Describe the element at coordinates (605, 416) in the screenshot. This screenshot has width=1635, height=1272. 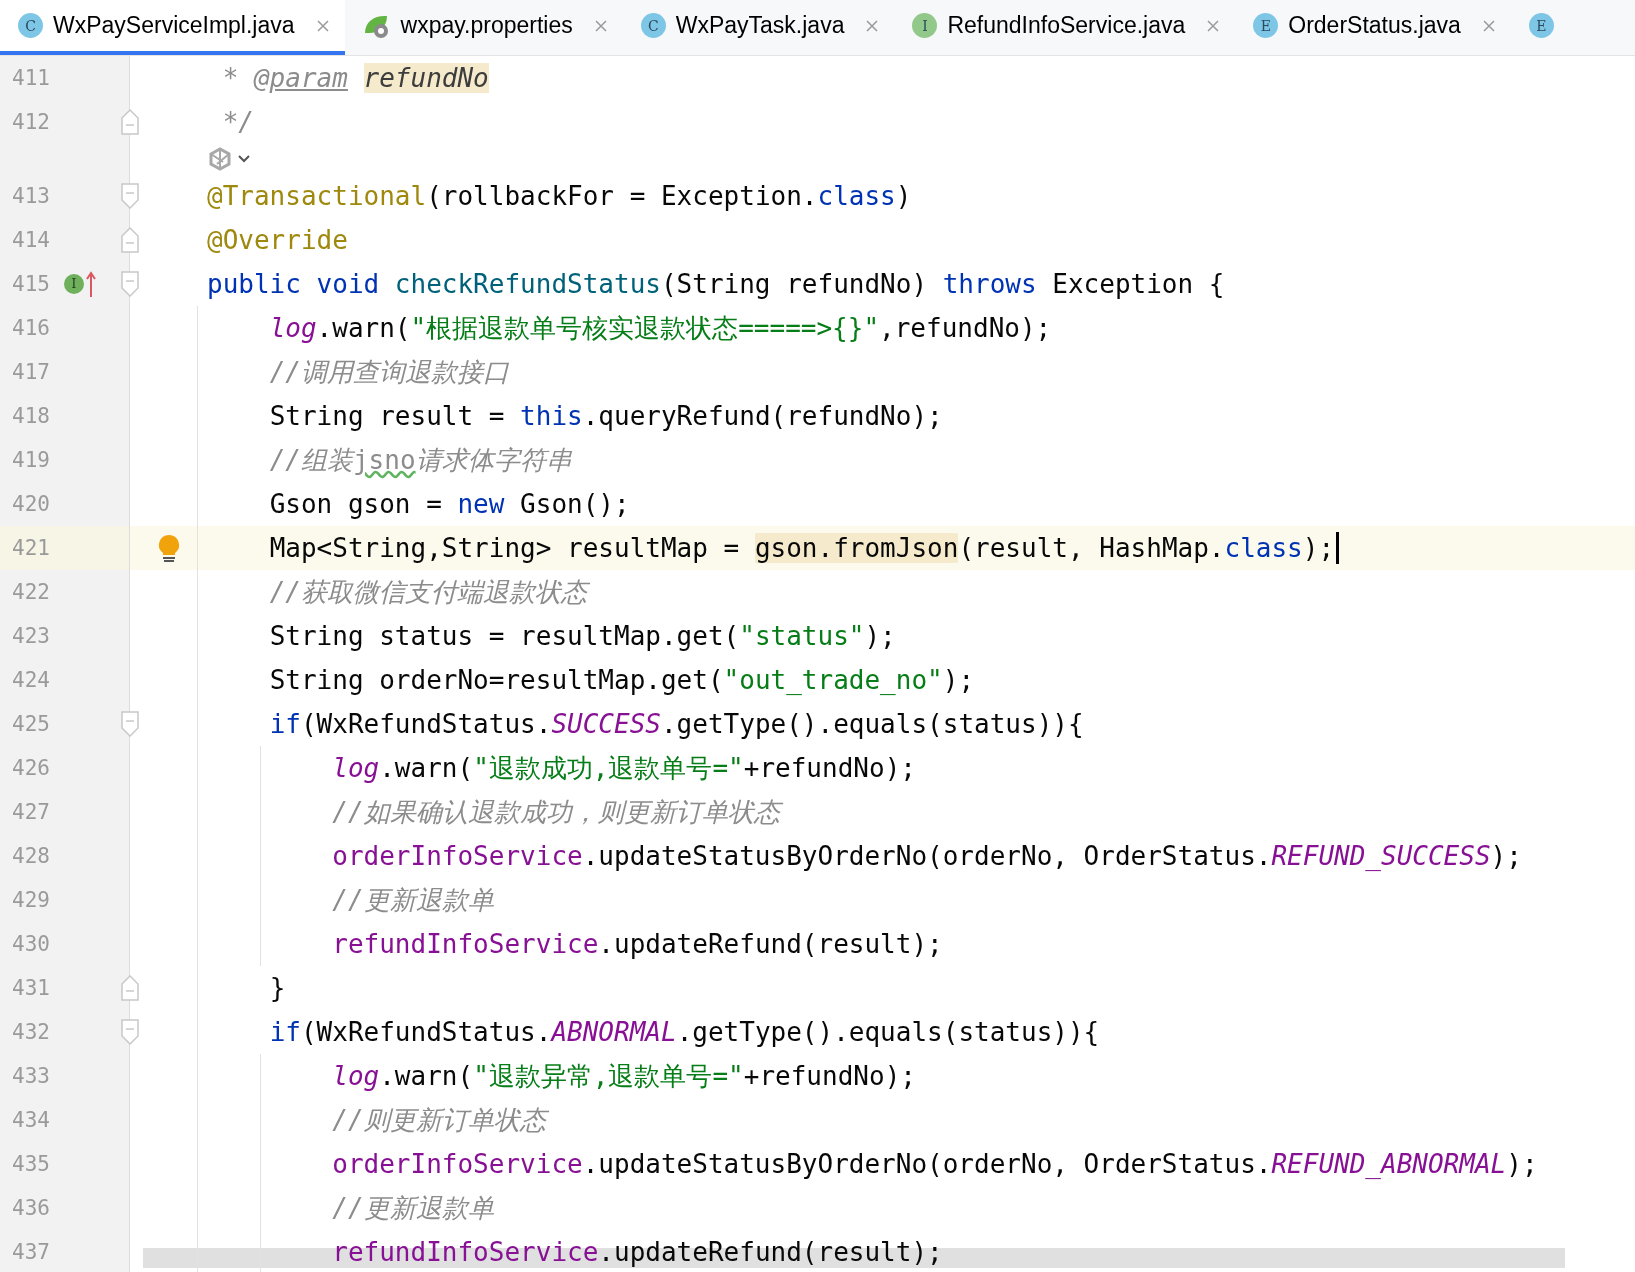
I see `code-line: String result = this.queryRefund(refundNo);` at that location.